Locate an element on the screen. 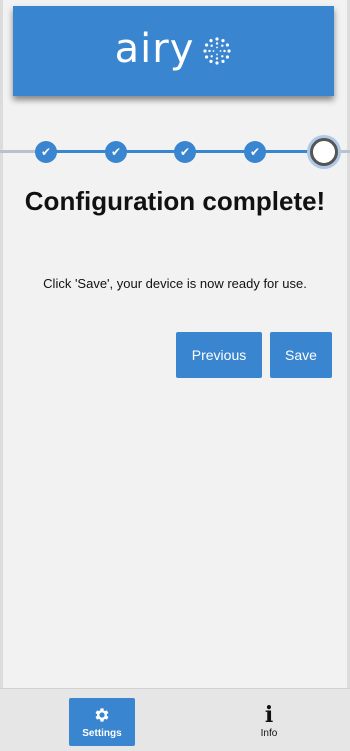  stepper-lead-line is located at coordinates (19, 151).